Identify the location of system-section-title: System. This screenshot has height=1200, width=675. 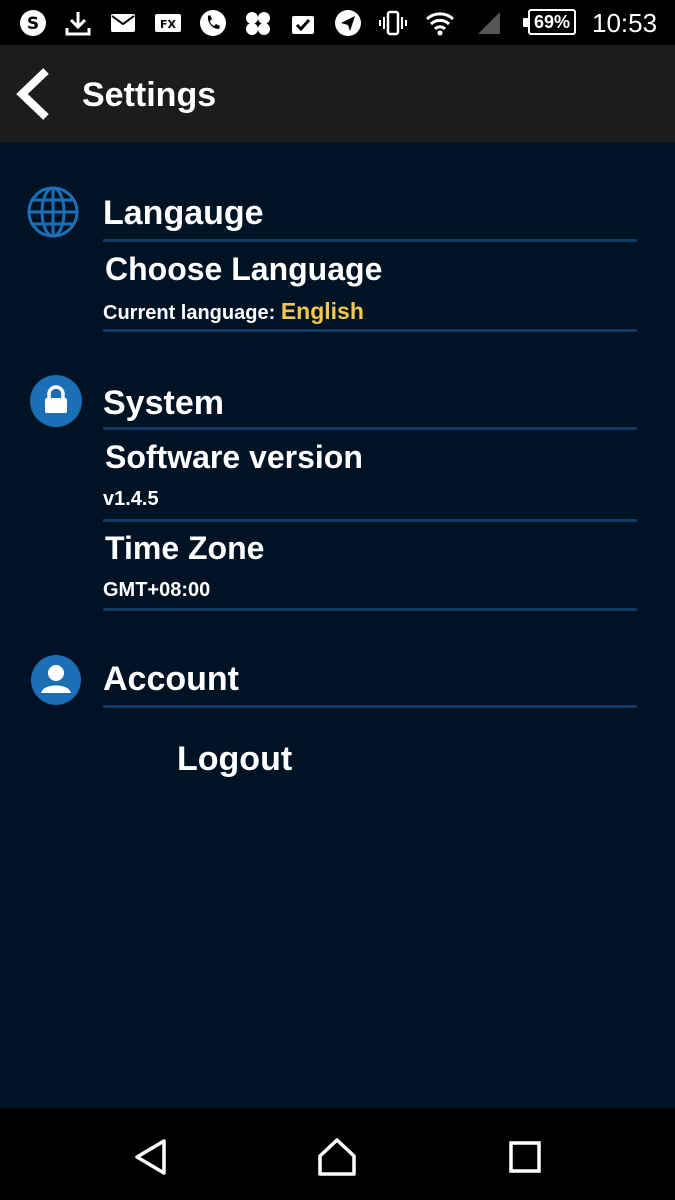
(163, 403).